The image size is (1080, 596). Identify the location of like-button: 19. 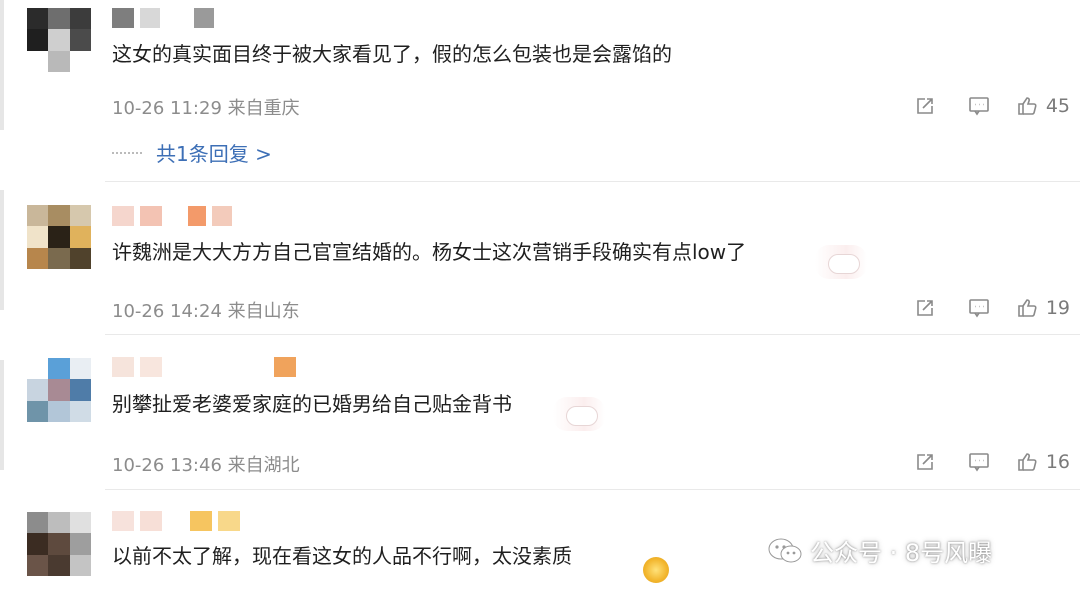
(1038, 308).